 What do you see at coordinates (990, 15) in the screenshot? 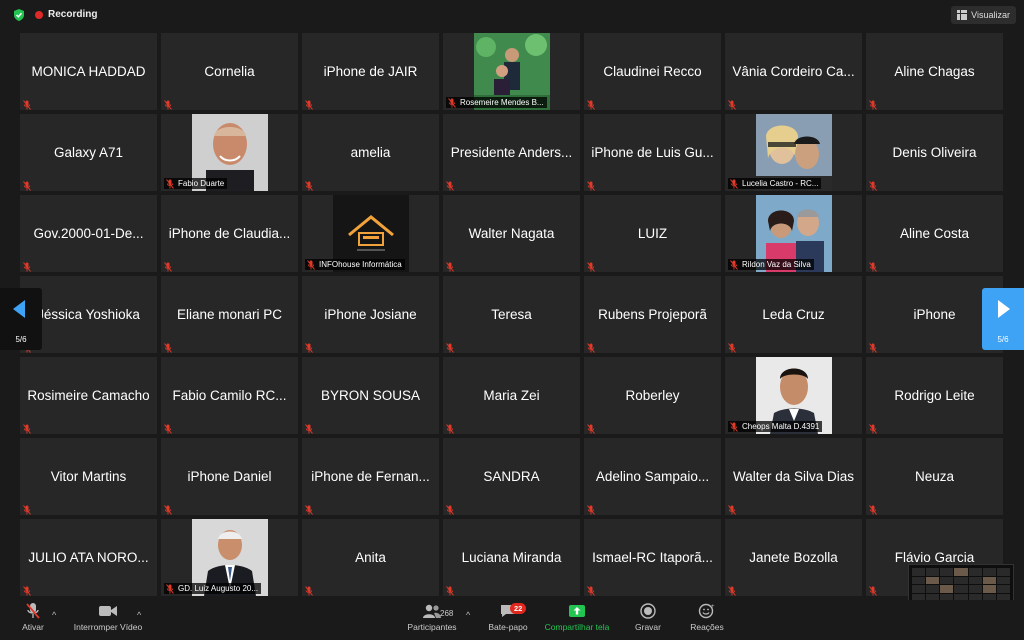
I see `view-label: Visualizar` at bounding box center [990, 15].